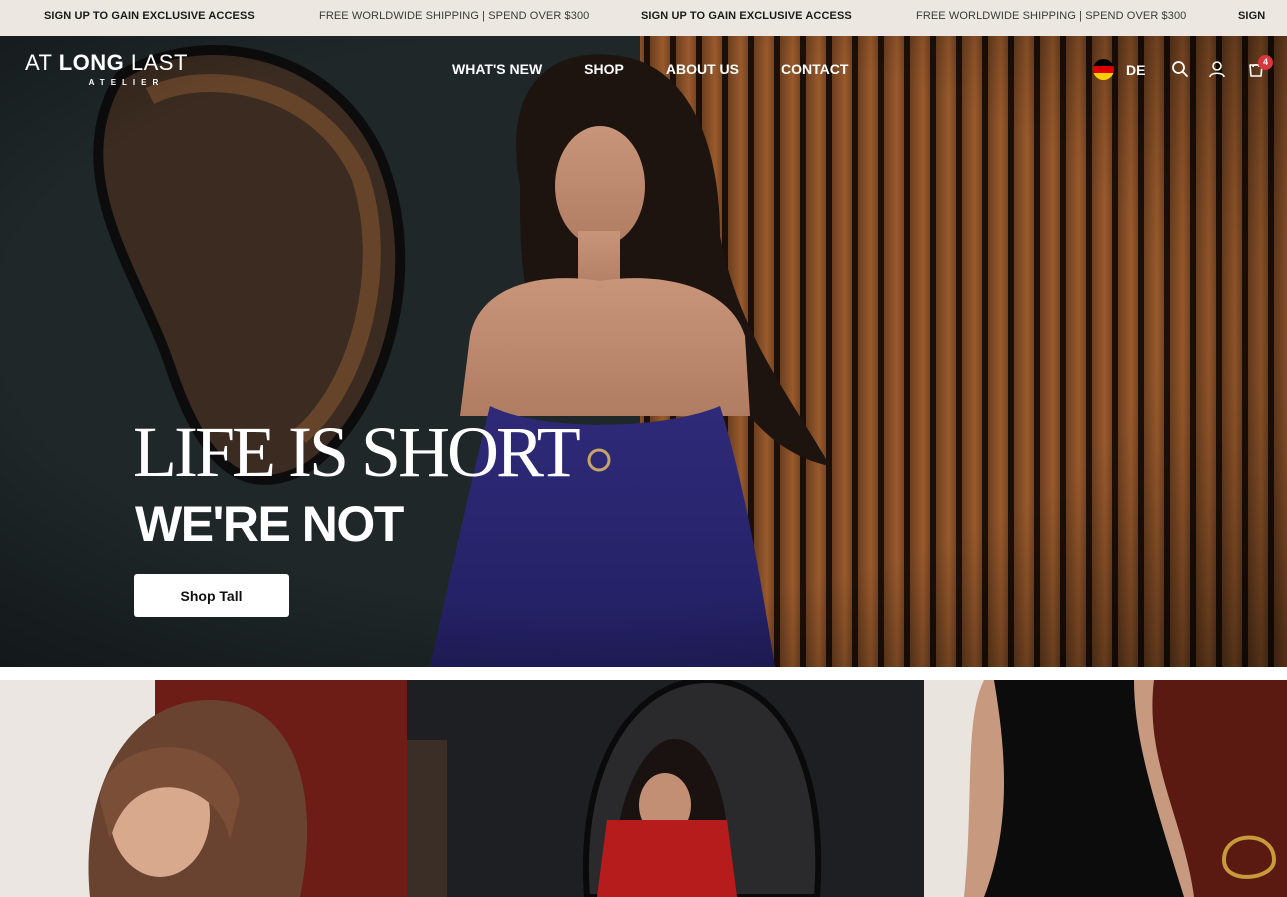 This screenshot has height=897, width=1287. I want to click on announcement-signup: SIGN, so click(1251, 16).